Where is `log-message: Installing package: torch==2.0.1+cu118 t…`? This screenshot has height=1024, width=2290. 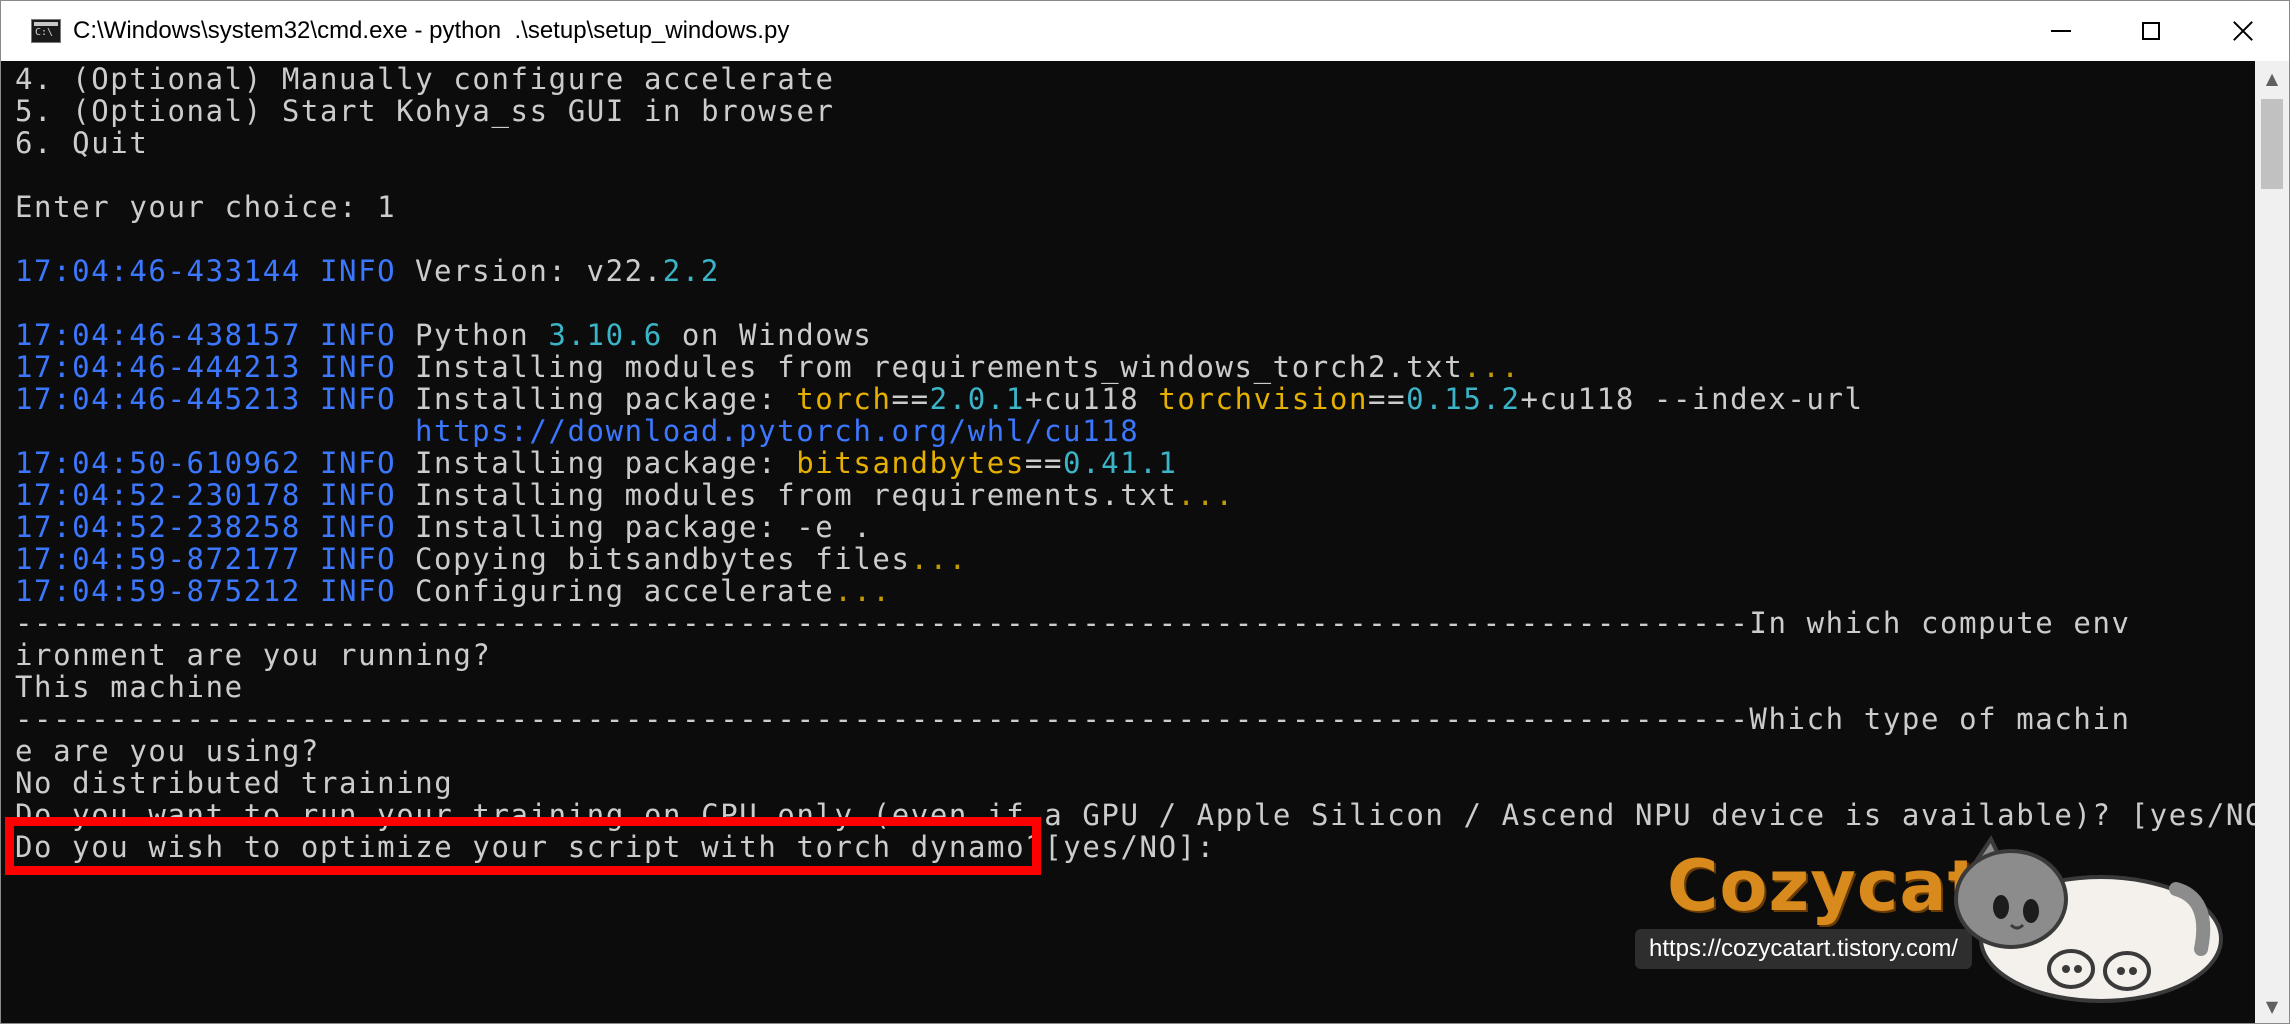 log-message: Installing package: torch==2.0.1+cu118 t… is located at coordinates (1139, 399).